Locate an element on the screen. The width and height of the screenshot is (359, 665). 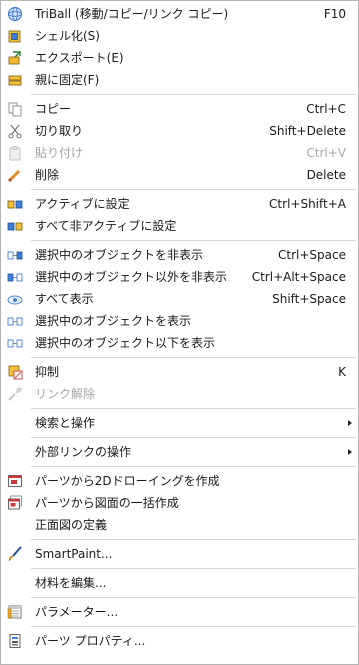
menu-label: リンク解除 is located at coordinates (65, 394).